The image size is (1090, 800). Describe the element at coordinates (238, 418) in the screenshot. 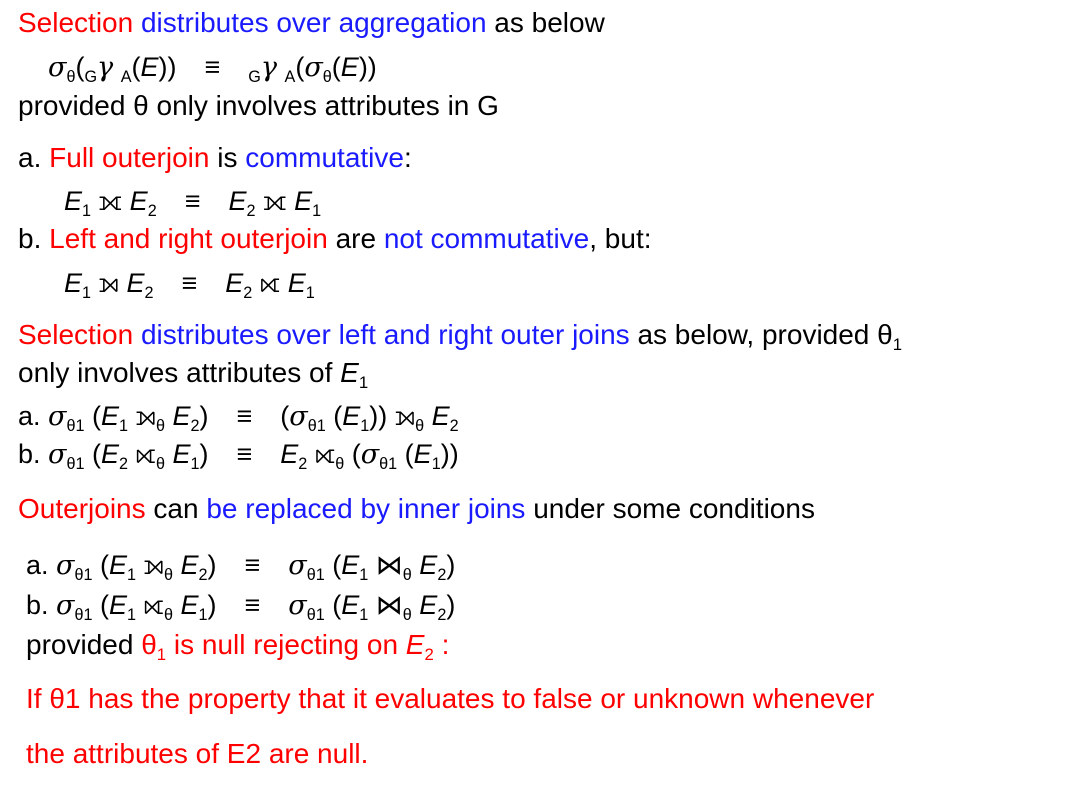

I see `selection-left-outerjoin-formula: a. σθ1 (E1 ⟕θ E2) ≡ (σθ1 (E1)) ⟕θ E2` at that location.